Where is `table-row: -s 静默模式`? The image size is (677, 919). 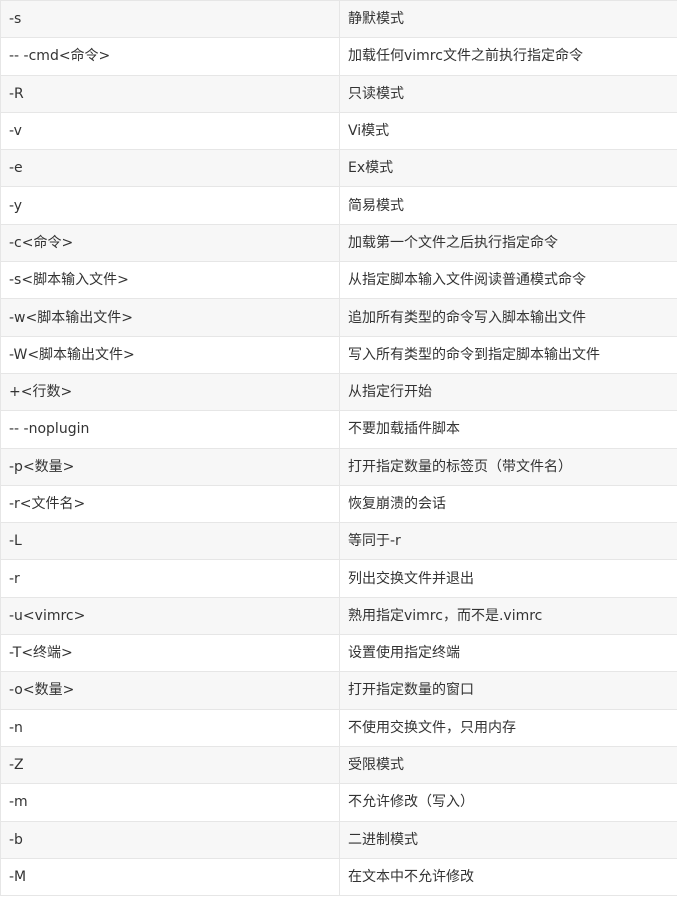 table-row: -s 静默模式 is located at coordinates (338, 19).